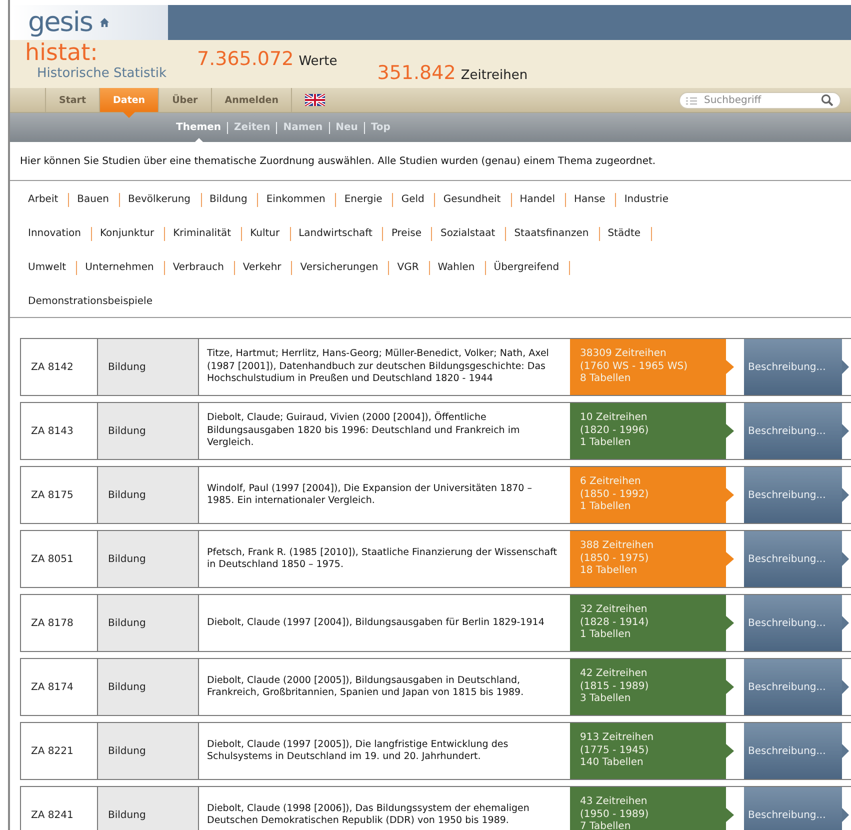 Image resolution: width=851 pixels, height=830 pixels. Describe the element at coordinates (161, 200) in the screenshot. I see `topic-link: Bevölkerung` at that location.